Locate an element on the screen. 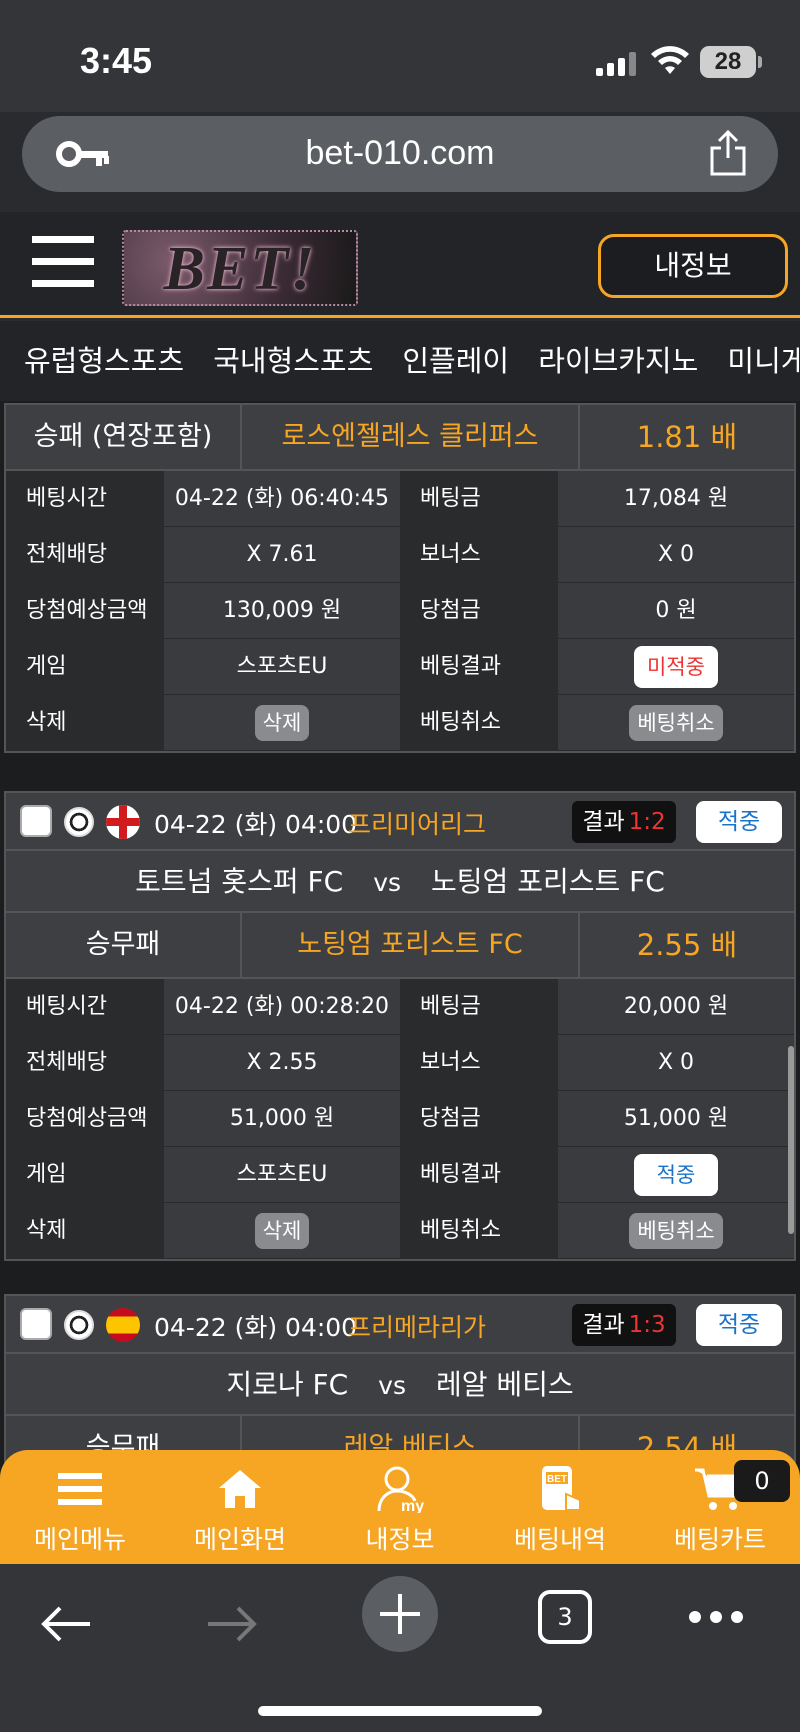 This screenshot has height=1732, width=800. nav-live-casino: 라이브카지노 is located at coordinates (618, 361).